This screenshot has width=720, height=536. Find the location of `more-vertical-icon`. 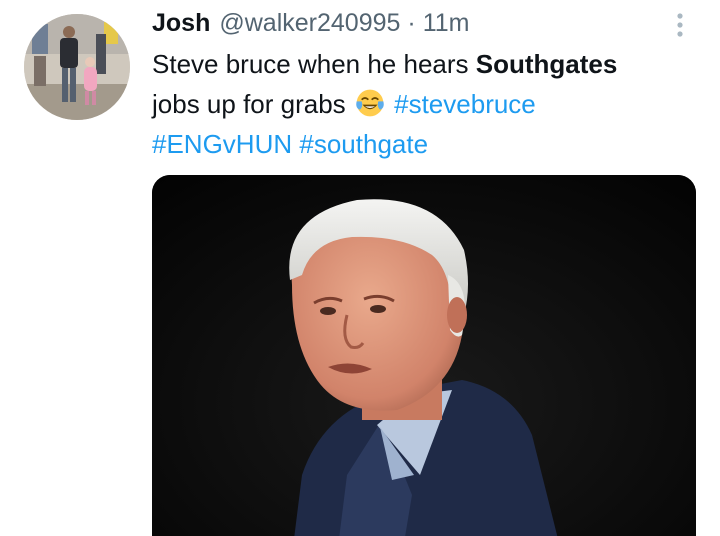

more-vertical-icon is located at coordinates (680, 25).